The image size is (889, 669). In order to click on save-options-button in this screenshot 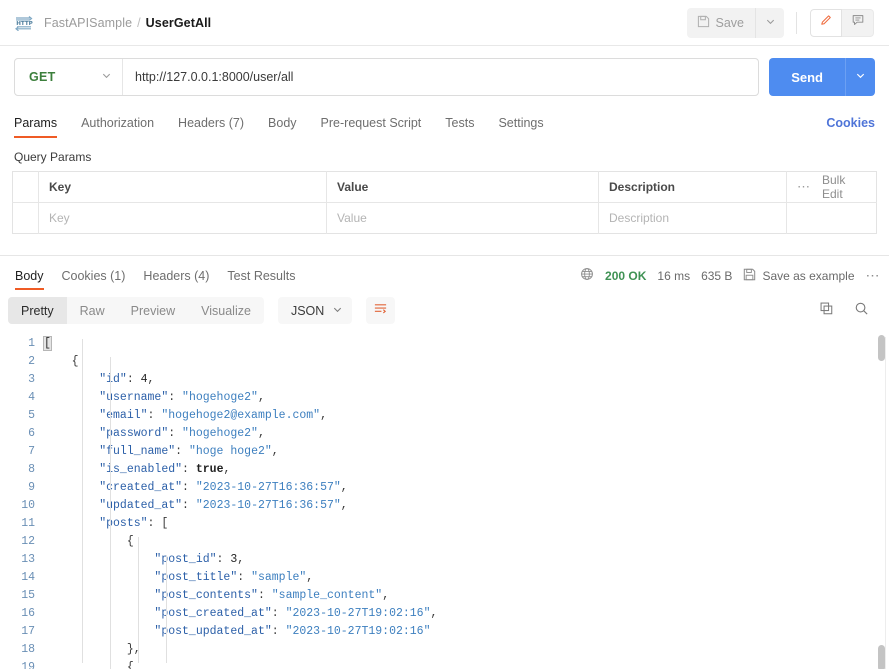, I will do `click(770, 22)`.